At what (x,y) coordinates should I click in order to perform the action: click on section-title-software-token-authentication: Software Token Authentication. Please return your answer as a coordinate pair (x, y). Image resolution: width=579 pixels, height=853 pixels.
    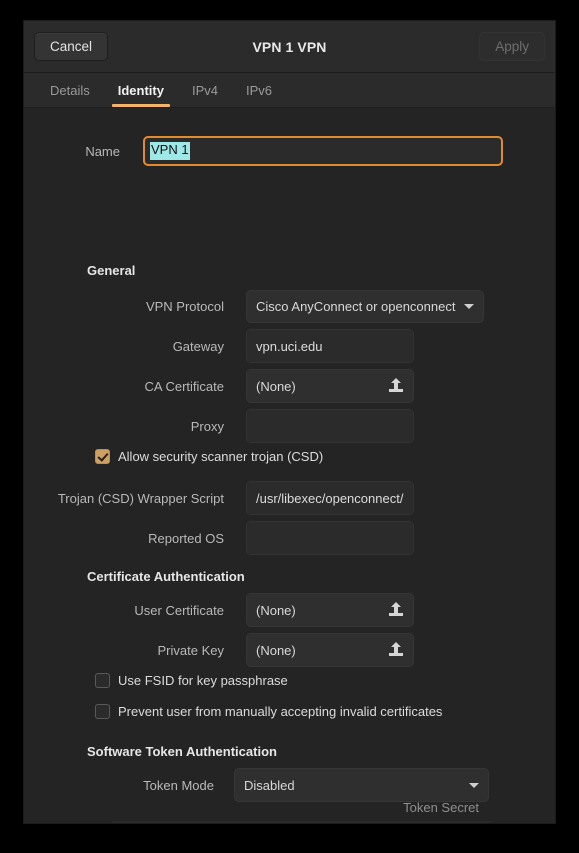
    Looking at the image, I should click on (182, 751).